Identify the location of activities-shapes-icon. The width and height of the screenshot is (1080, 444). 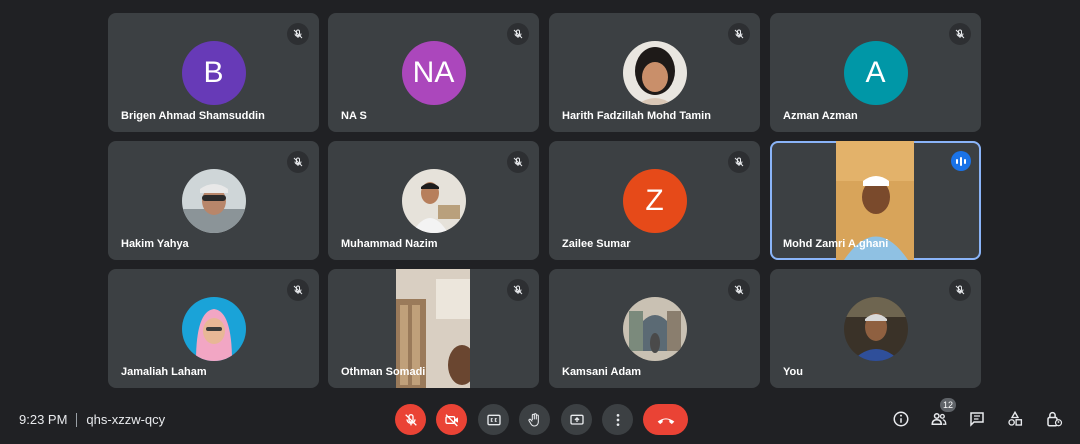
(1015, 418).